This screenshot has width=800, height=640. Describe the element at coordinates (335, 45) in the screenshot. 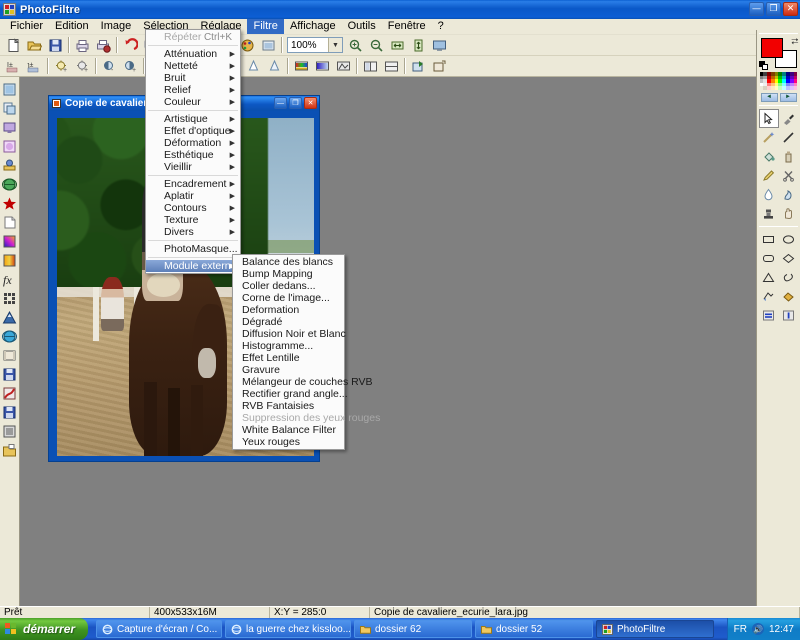

I see `chevron-down-icon: ▼` at that location.